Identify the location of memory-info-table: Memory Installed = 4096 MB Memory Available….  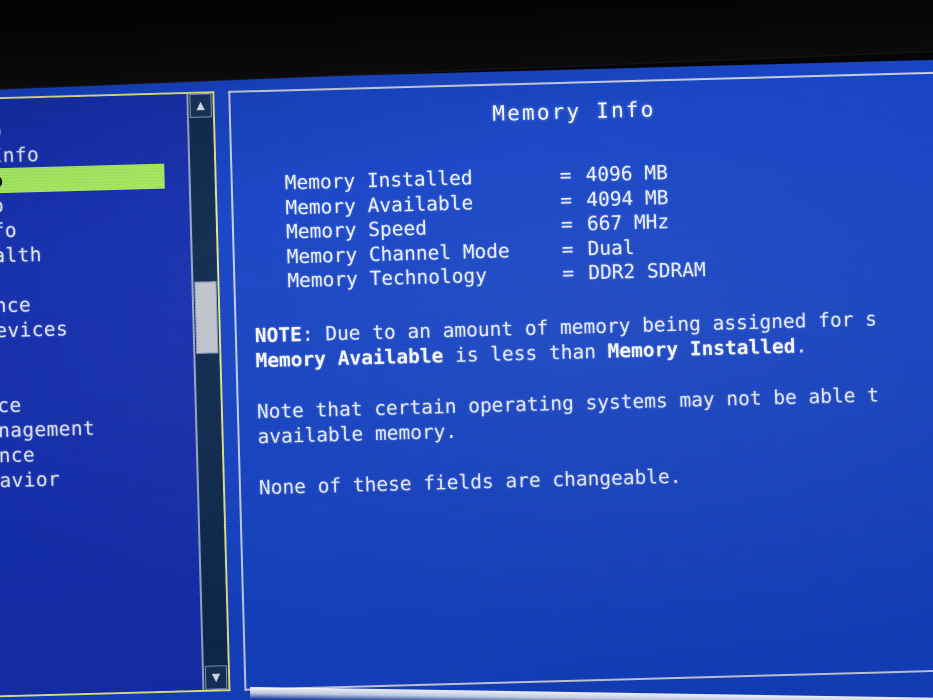
(608, 222).